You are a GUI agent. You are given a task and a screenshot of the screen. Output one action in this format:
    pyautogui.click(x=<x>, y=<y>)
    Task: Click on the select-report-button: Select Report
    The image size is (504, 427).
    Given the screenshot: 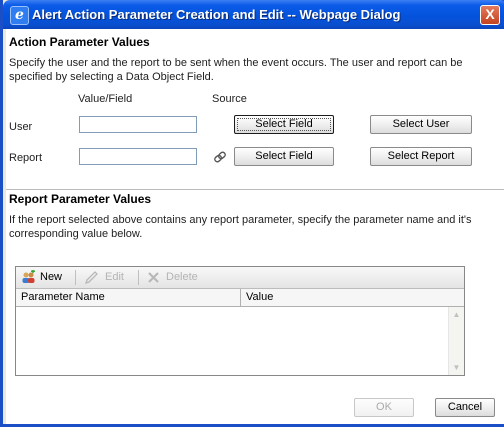 What is the action you would take?
    pyautogui.click(x=421, y=156)
    